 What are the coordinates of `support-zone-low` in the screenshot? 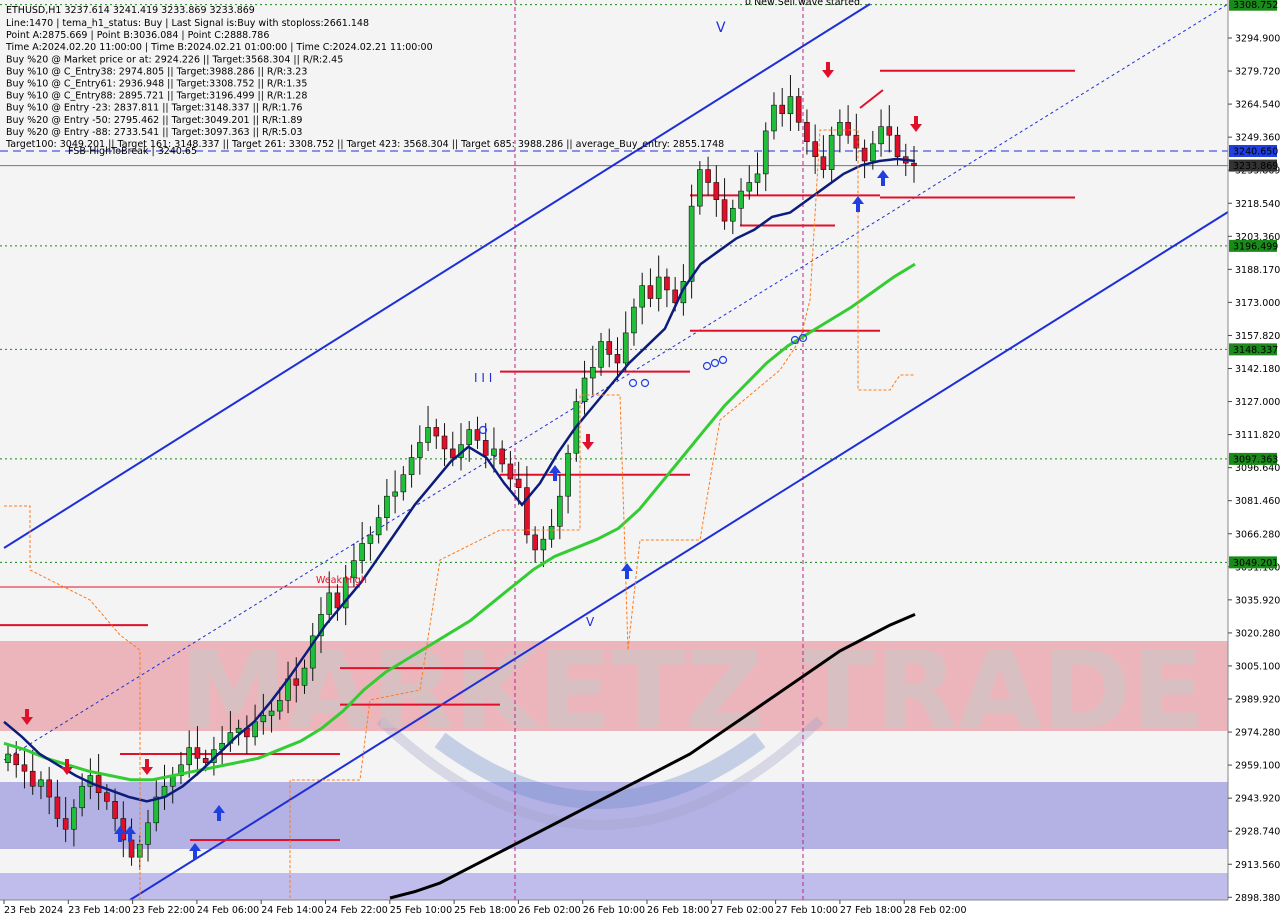 It's located at (614, 886).